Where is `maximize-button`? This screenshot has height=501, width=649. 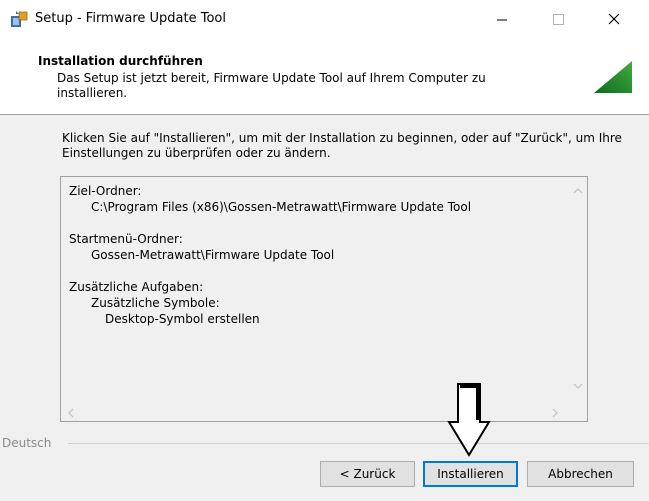
maximize-button is located at coordinates (558, 19).